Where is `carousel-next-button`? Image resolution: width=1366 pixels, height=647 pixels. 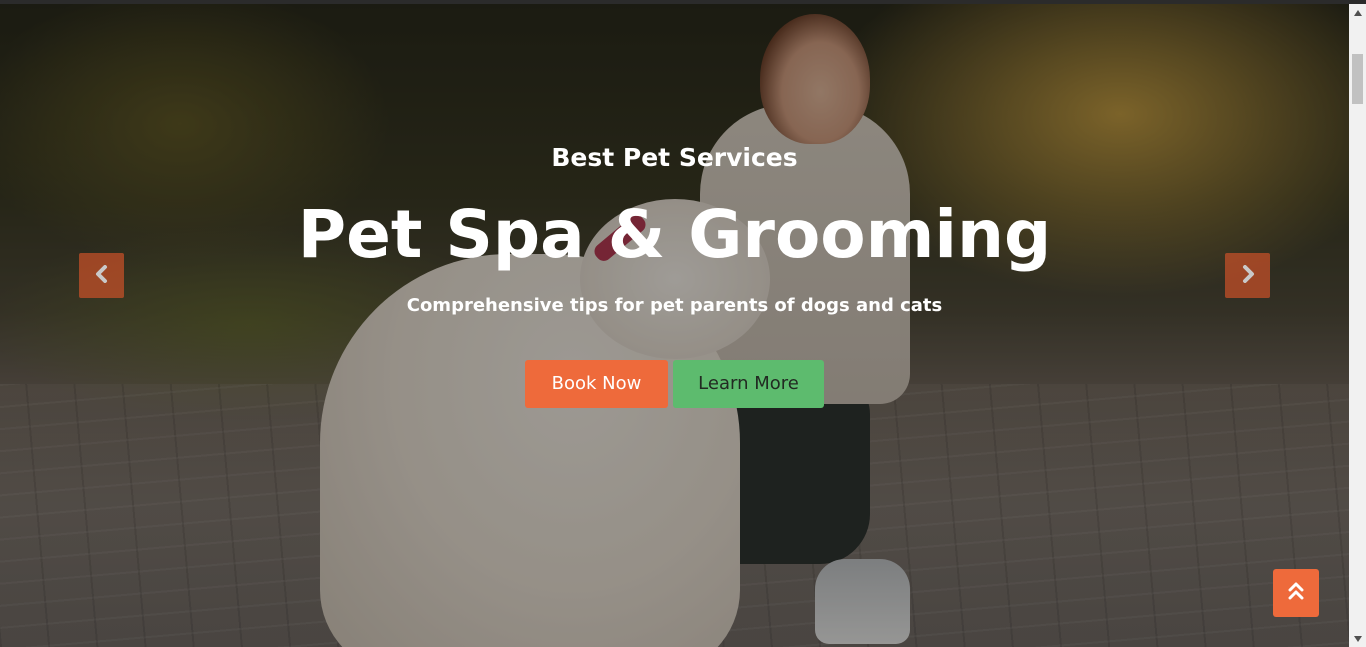 carousel-next-button is located at coordinates (1247, 275).